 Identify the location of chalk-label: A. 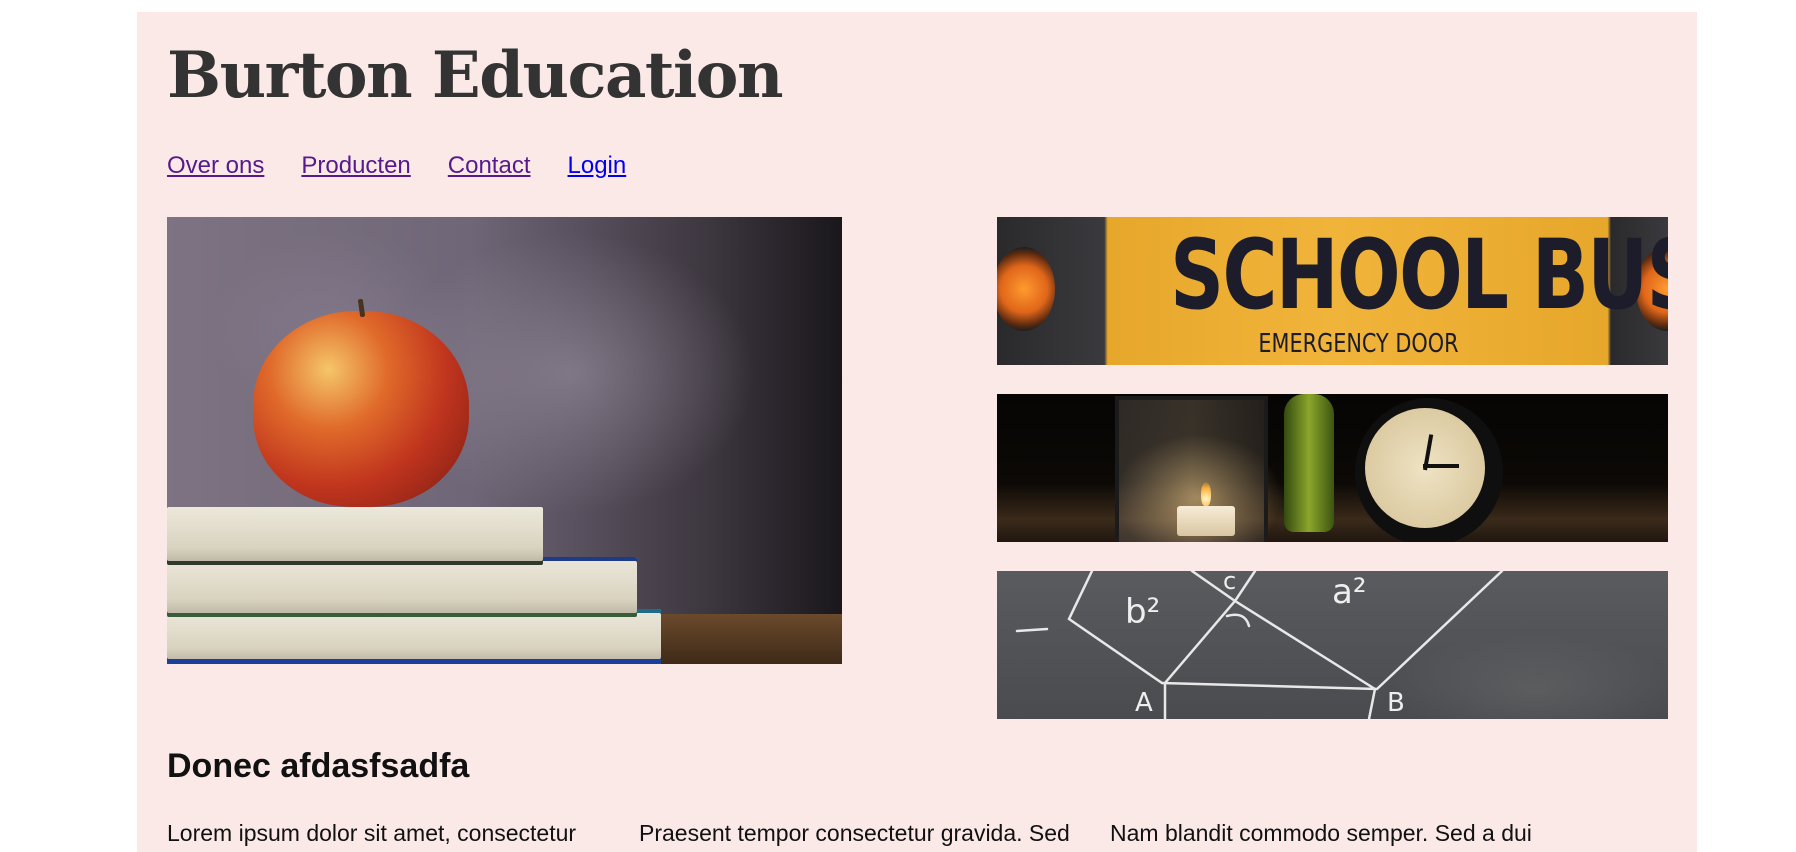
(1144, 703).